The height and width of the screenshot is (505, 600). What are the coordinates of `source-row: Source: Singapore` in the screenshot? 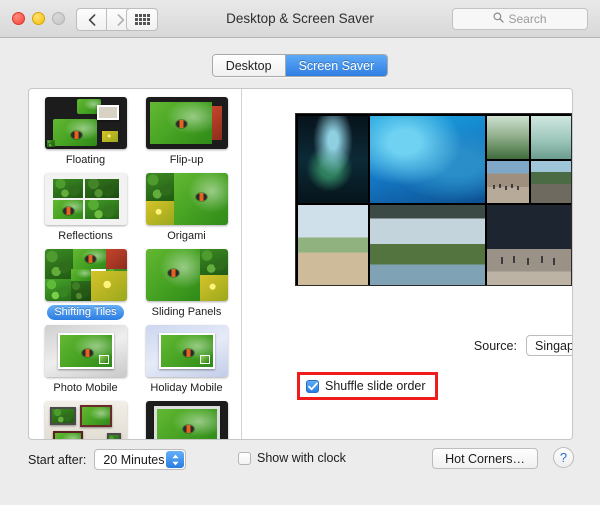 It's located at (514, 345).